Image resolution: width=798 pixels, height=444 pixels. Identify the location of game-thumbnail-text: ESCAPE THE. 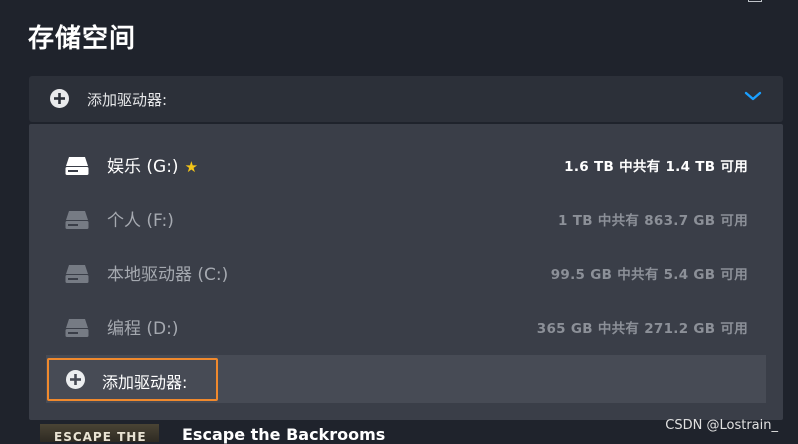
(100, 436).